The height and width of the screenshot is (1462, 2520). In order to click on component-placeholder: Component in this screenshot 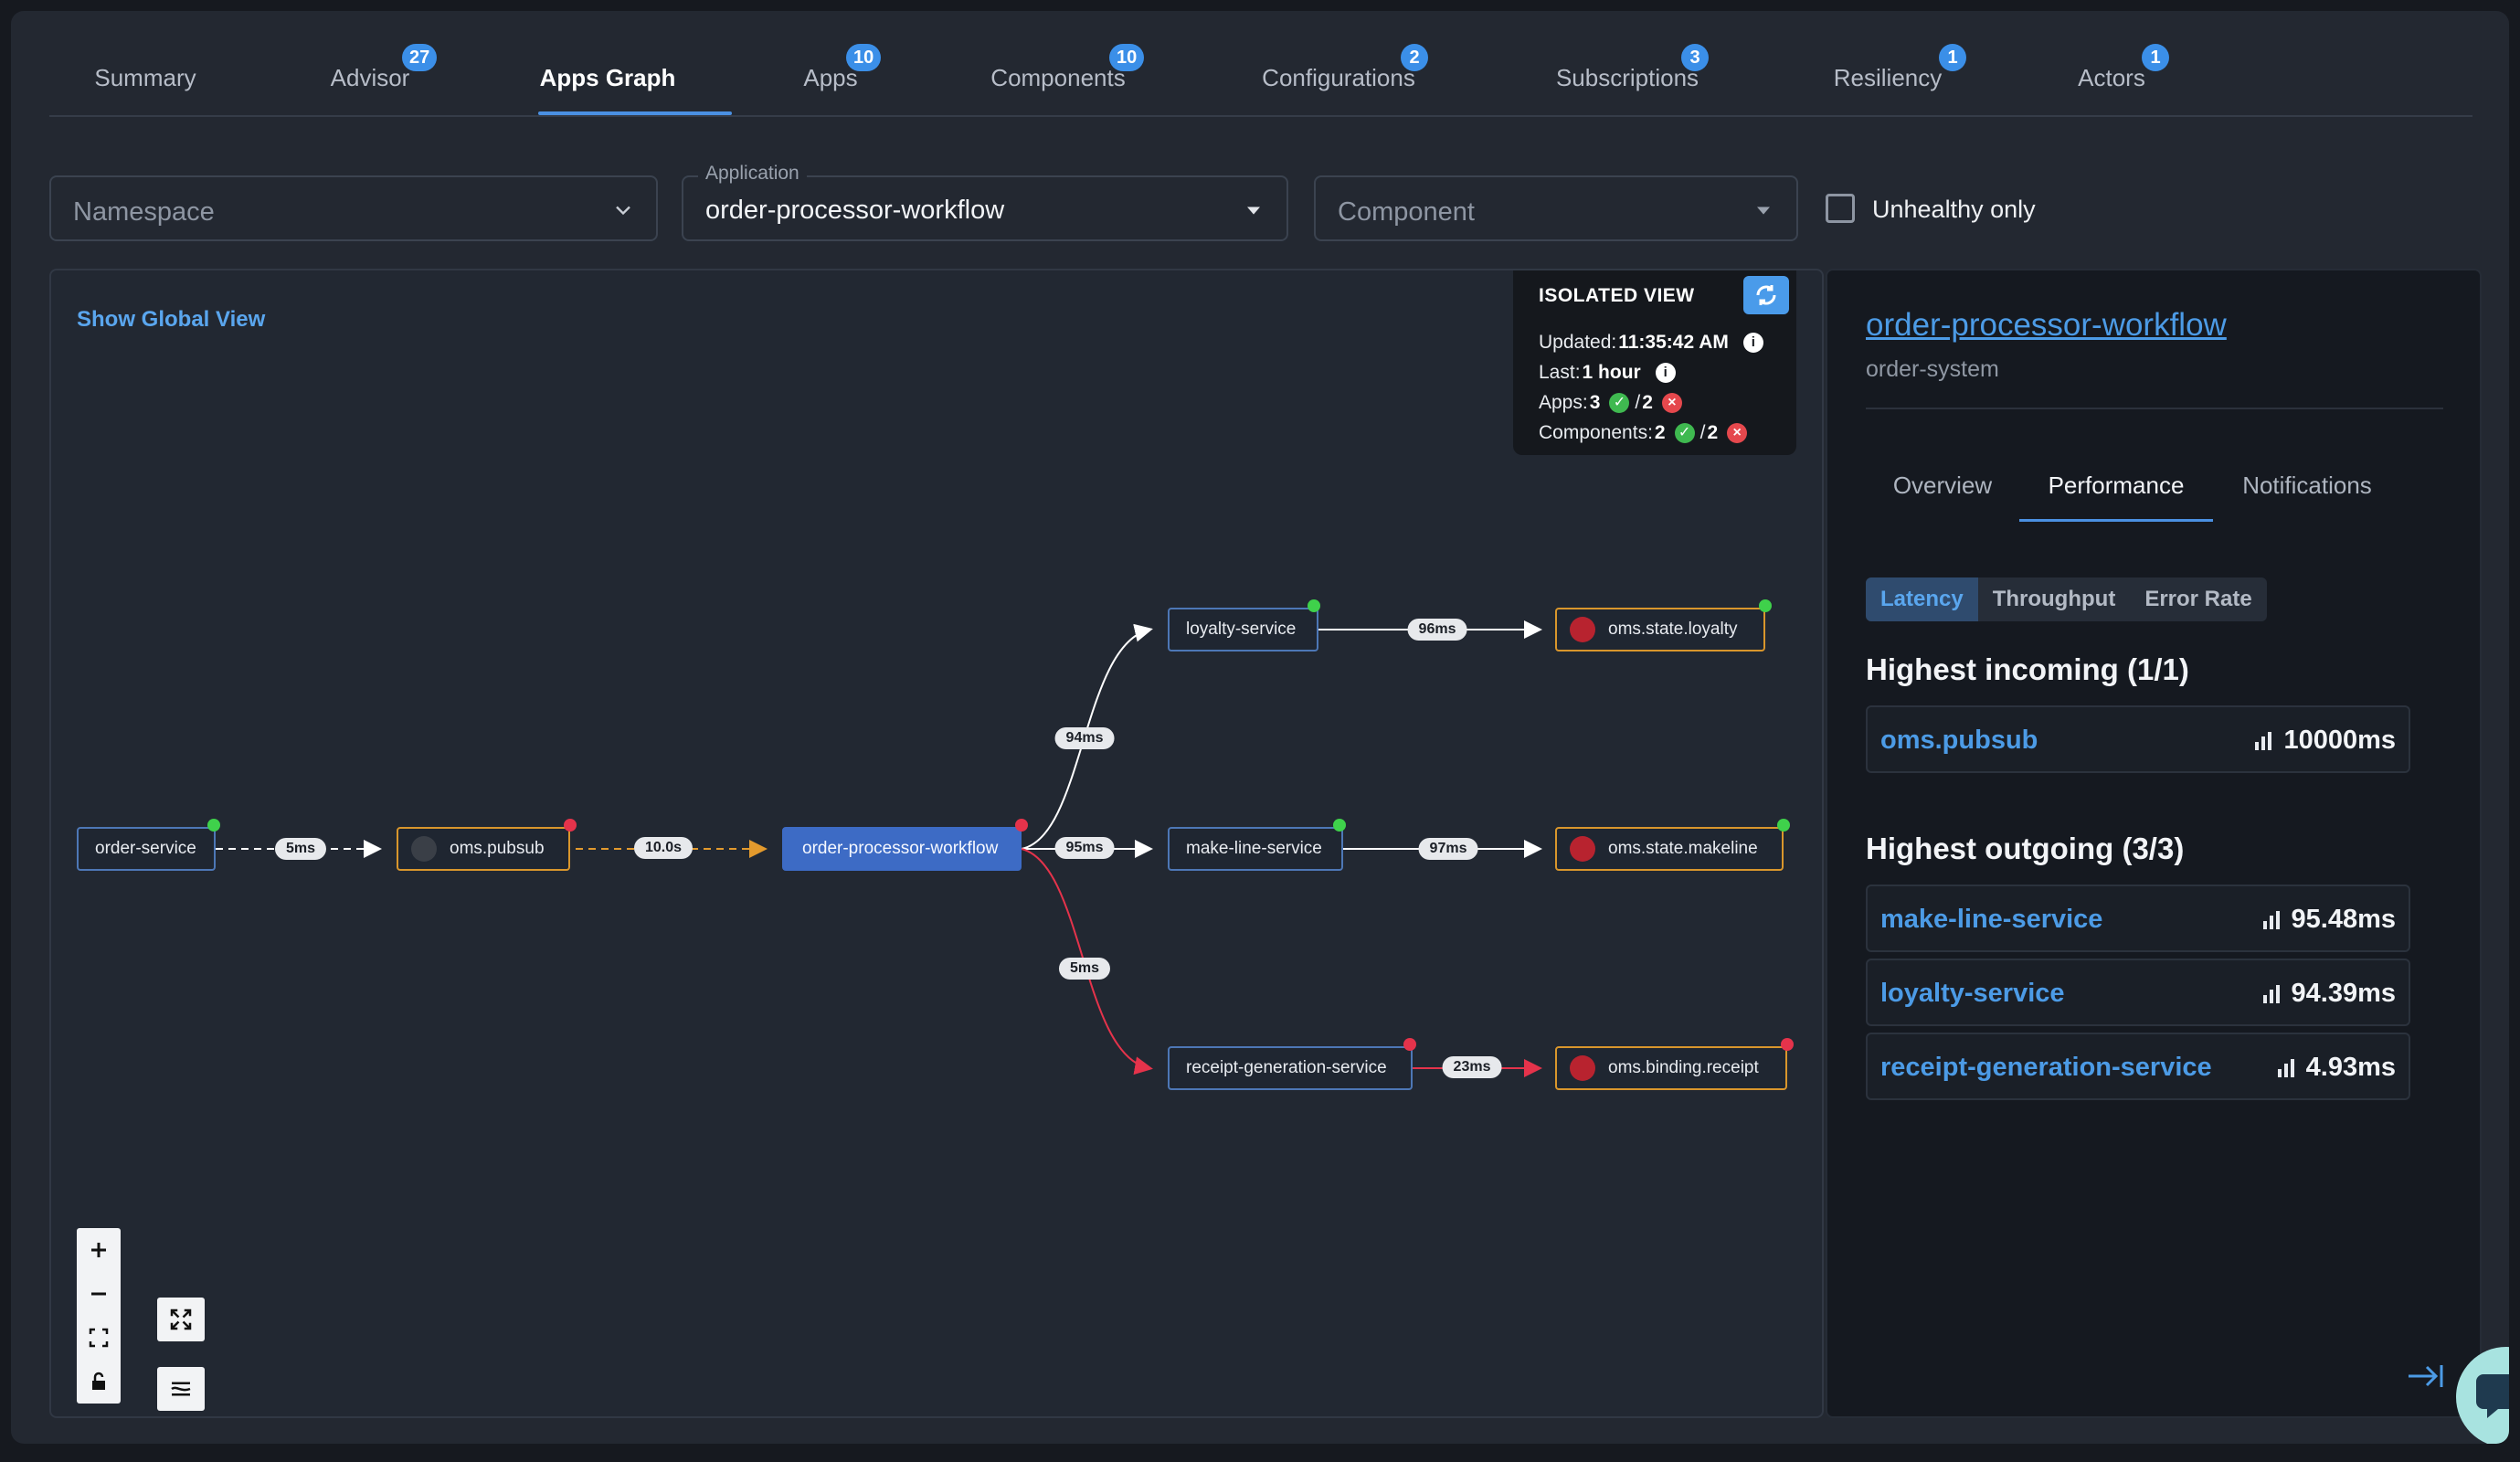, I will do `click(1406, 212)`.